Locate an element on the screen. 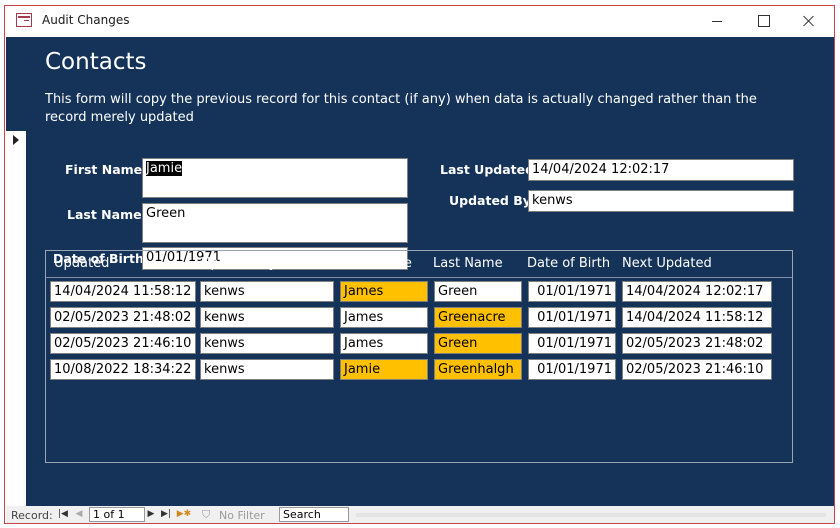 This screenshot has width=840, height=528. title-bar: Audit Changes is located at coordinates (419, 21).